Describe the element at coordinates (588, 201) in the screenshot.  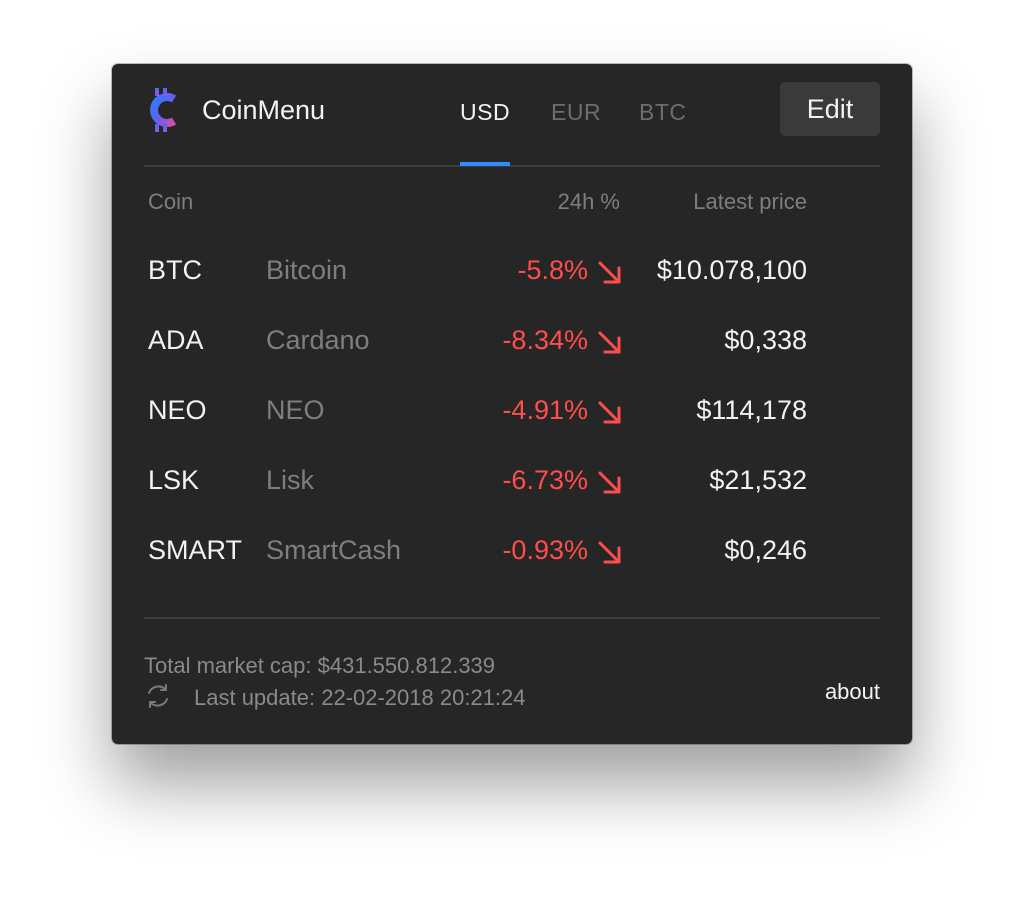
I see `column-header-24h-change: 24h %` at that location.